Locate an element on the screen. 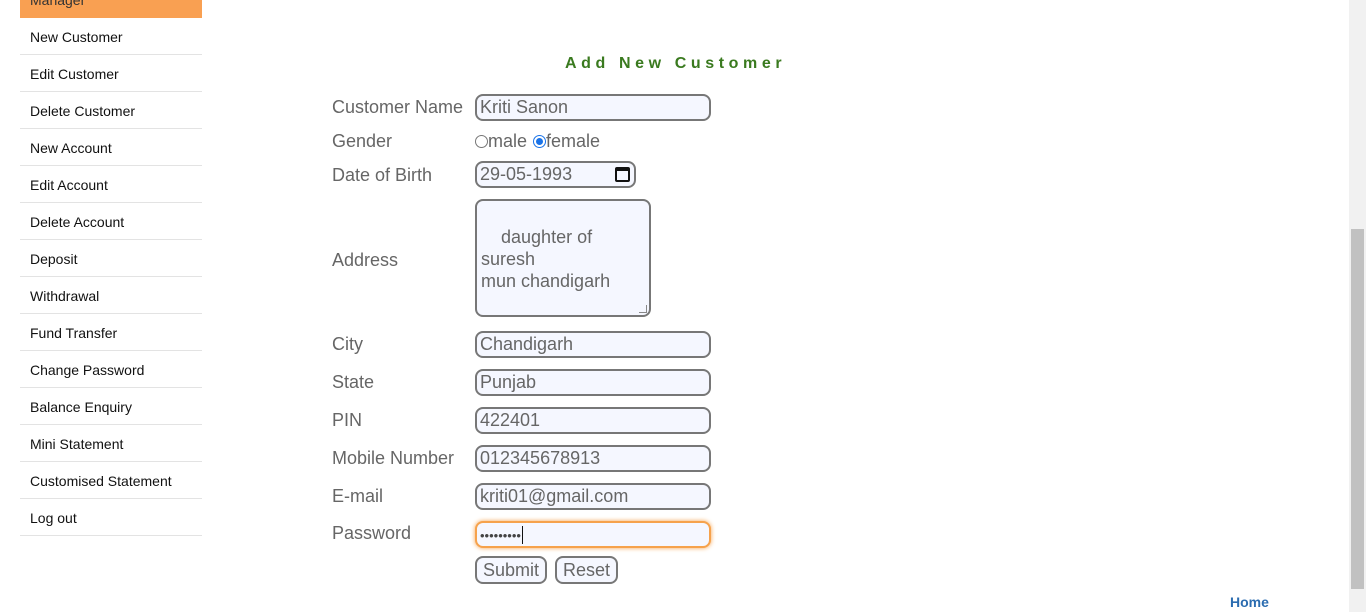 Image resolution: width=1366 pixels, height=612 pixels. calendar-icon is located at coordinates (622, 174).